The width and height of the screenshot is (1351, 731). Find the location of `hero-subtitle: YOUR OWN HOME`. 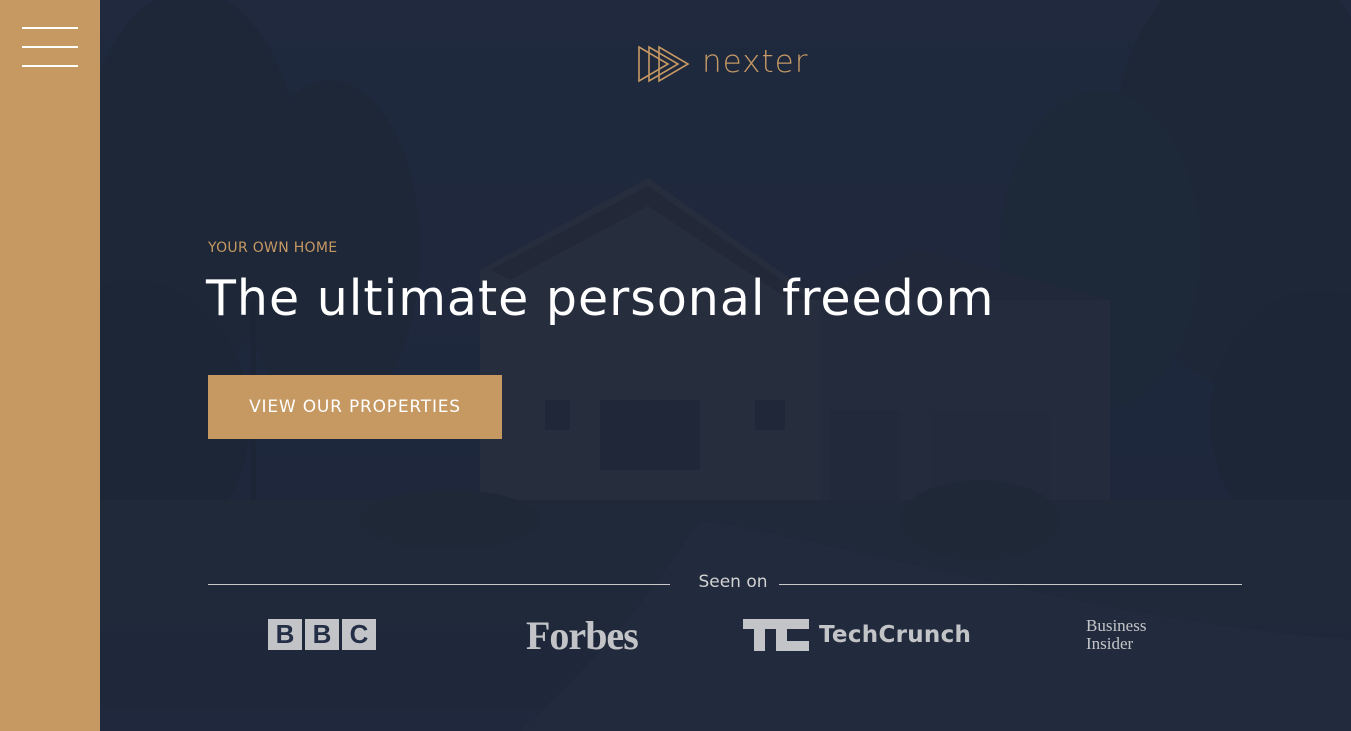

hero-subtitle: YOUR OWN HOME is located at coordinates (273, 248).